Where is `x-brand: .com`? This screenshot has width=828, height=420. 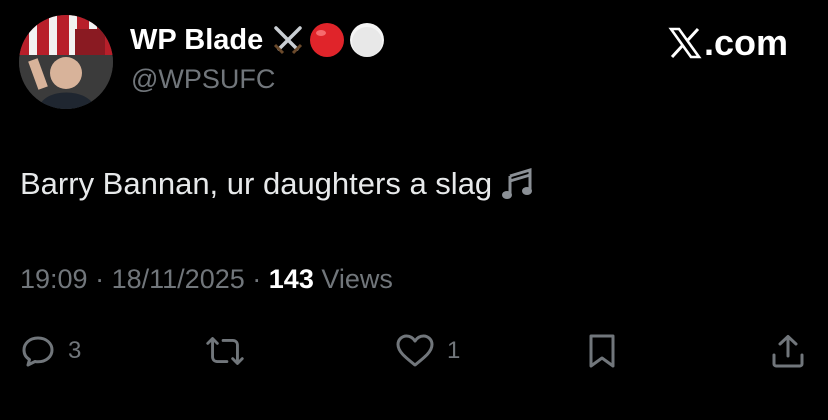 x-brand: .com is located at coordinates (728, 43).